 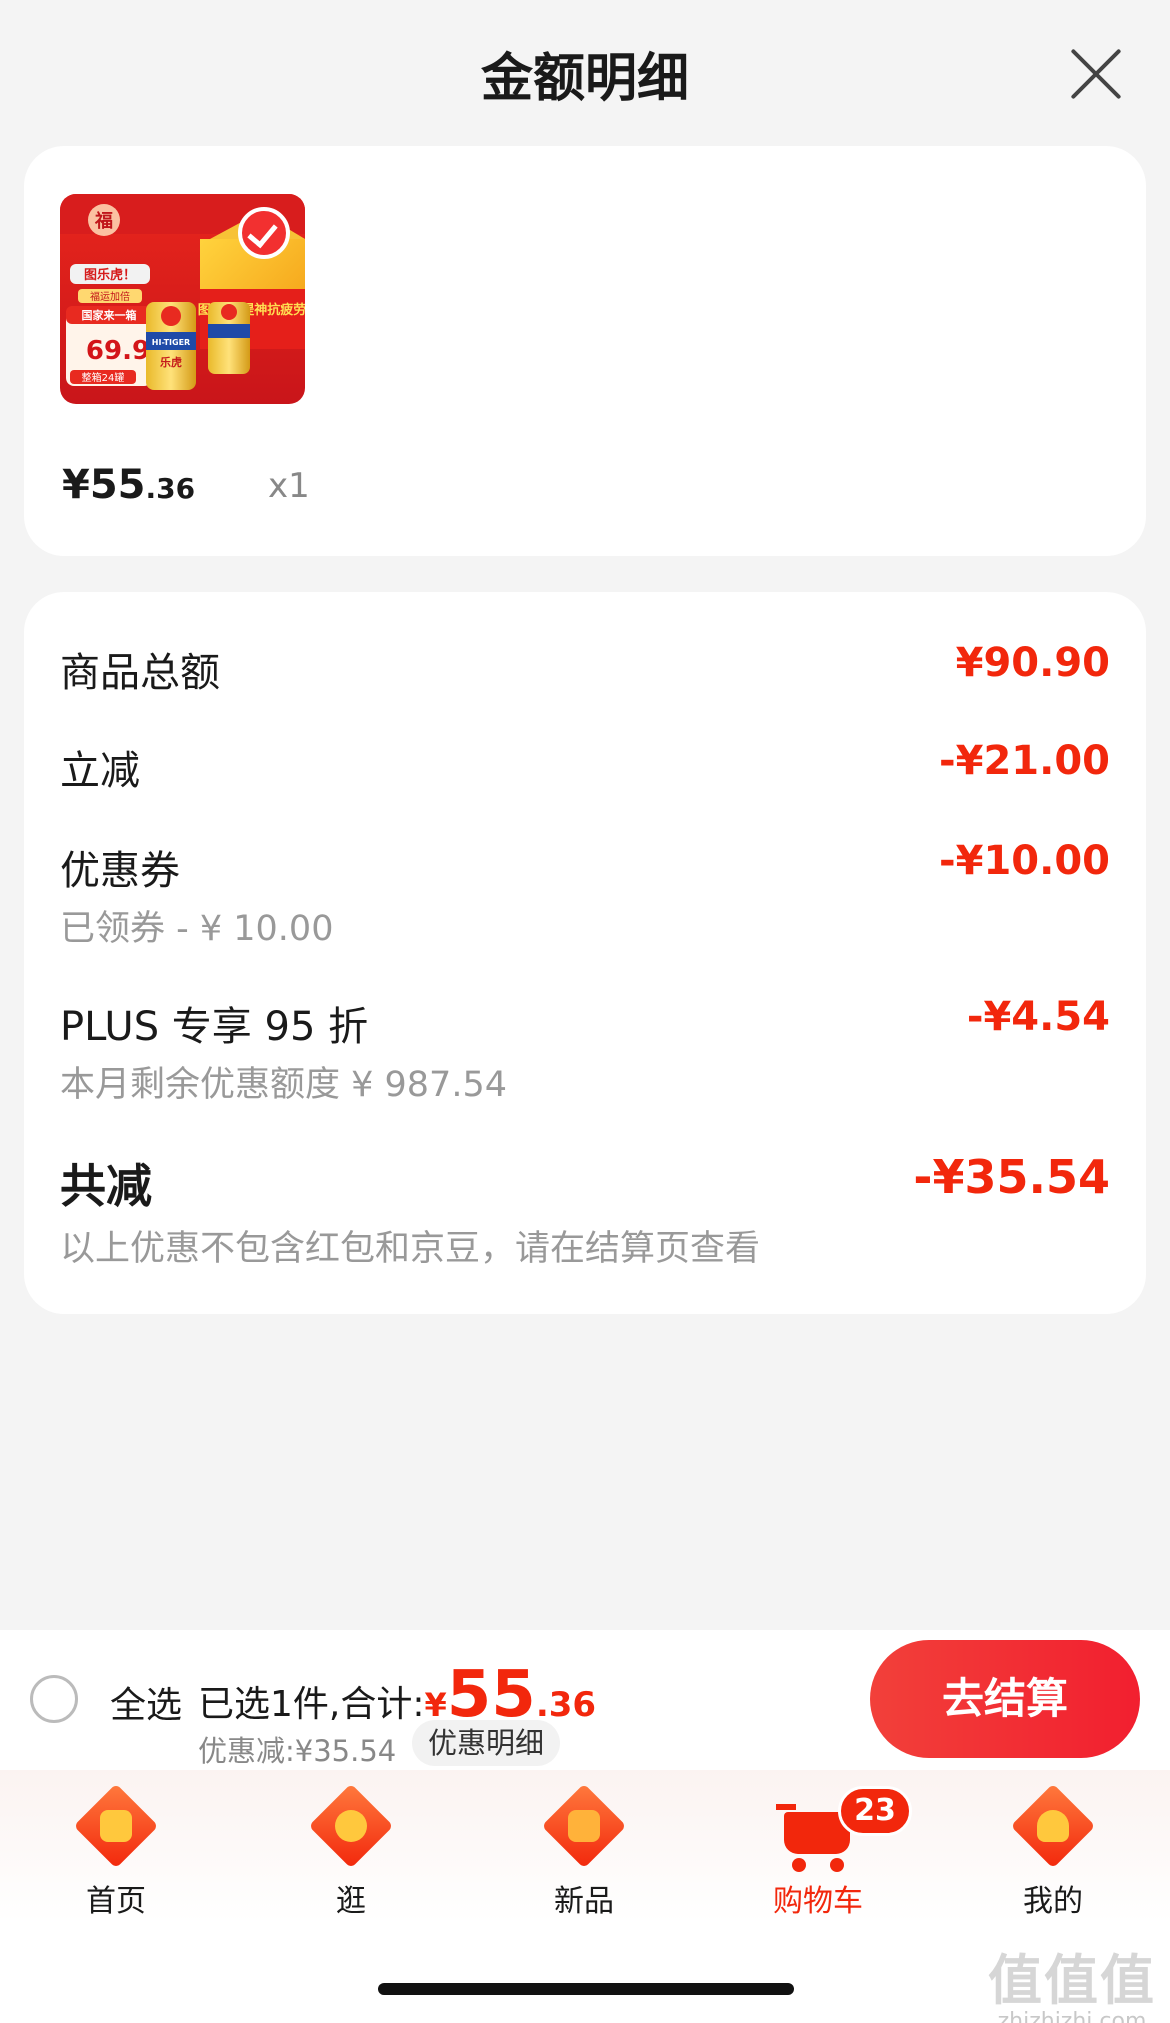 I want to click on tab-cart: 23 购物车, so click(x=830, y=1849).